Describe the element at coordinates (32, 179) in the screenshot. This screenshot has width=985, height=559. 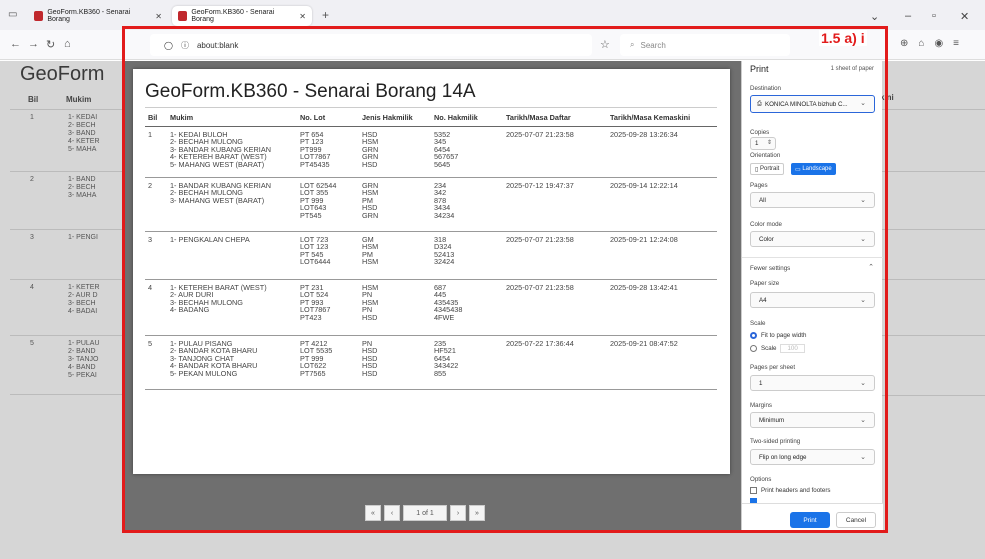
I see `row-bil: 2` at that location.